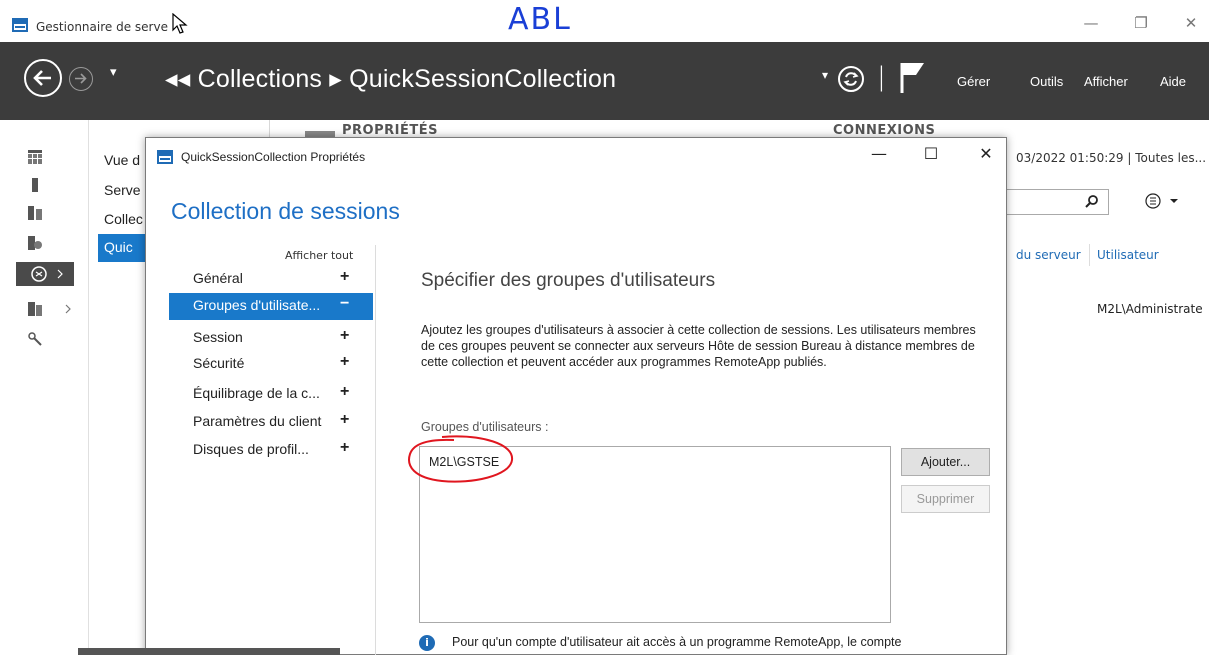 This screenshot has width=1209, height=655. What do you see at coordinates (1091, 23) in the screenshot?
I see `minimize-icon: —` at bounding box center [1091, 23].